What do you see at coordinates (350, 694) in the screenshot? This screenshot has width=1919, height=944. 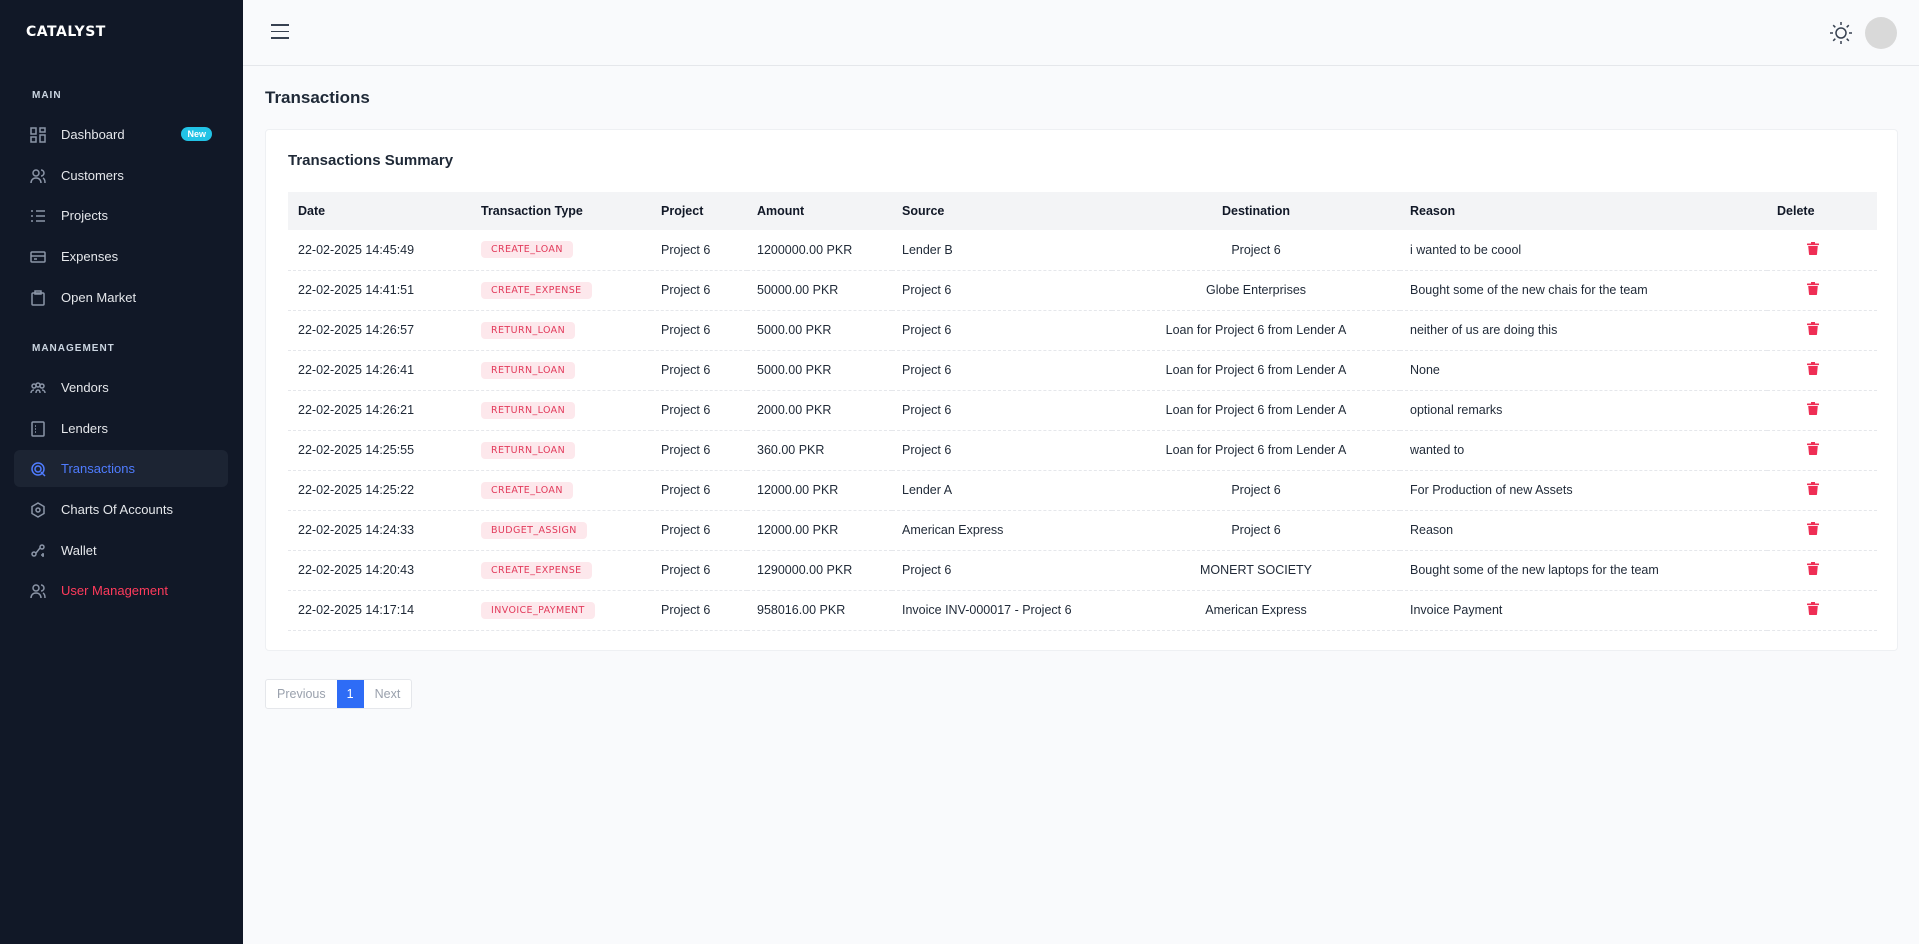 I see `current-page-button: 1` at bounding box center [350, 694].